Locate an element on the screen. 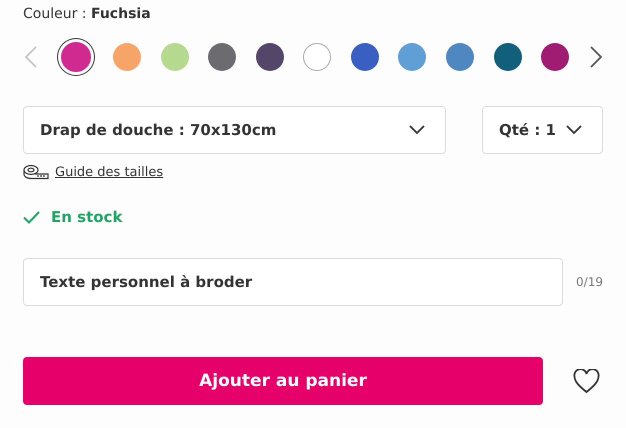 This screenshot has width=626, height=428. chevron-left-icon is located at coordinates (31, 57).